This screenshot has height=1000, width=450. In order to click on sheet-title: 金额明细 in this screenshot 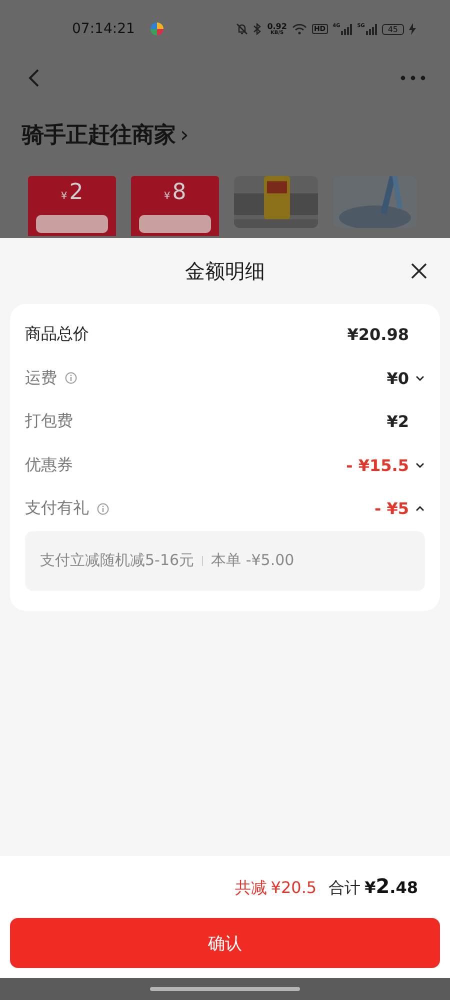, I will do `click(225, 271)`.